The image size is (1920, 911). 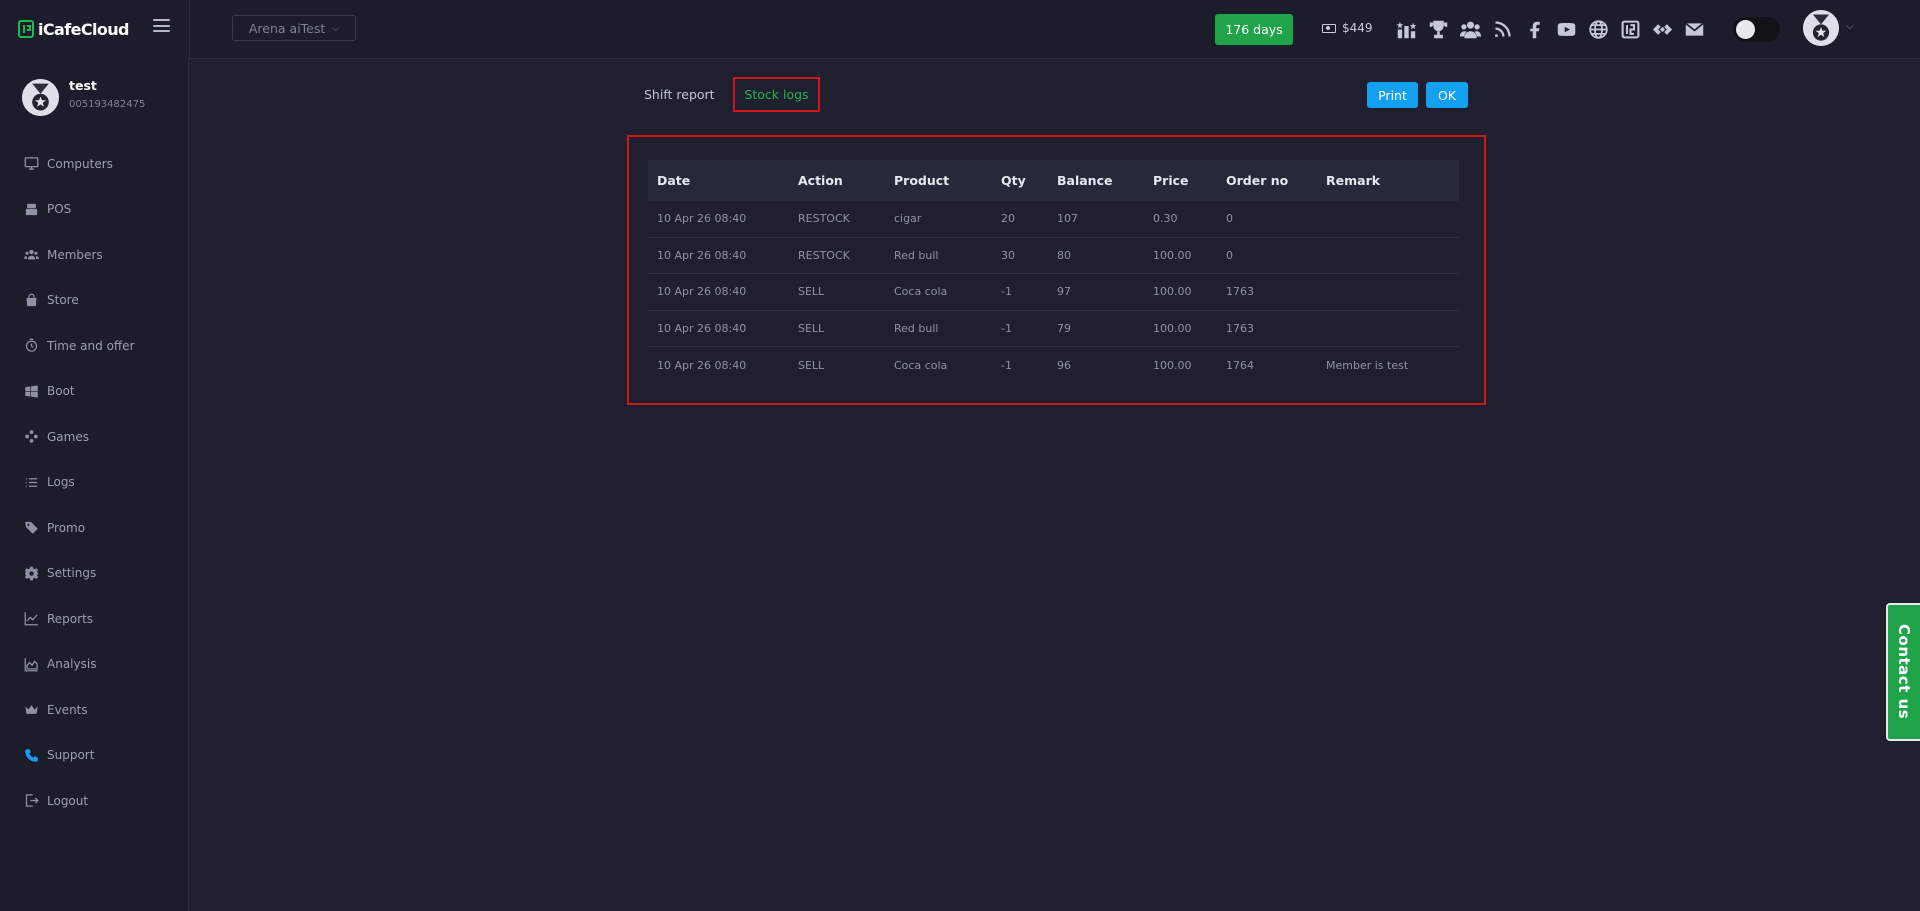 I want to click on sidebar-item-logs: Logs, so click(x=94, y=483).